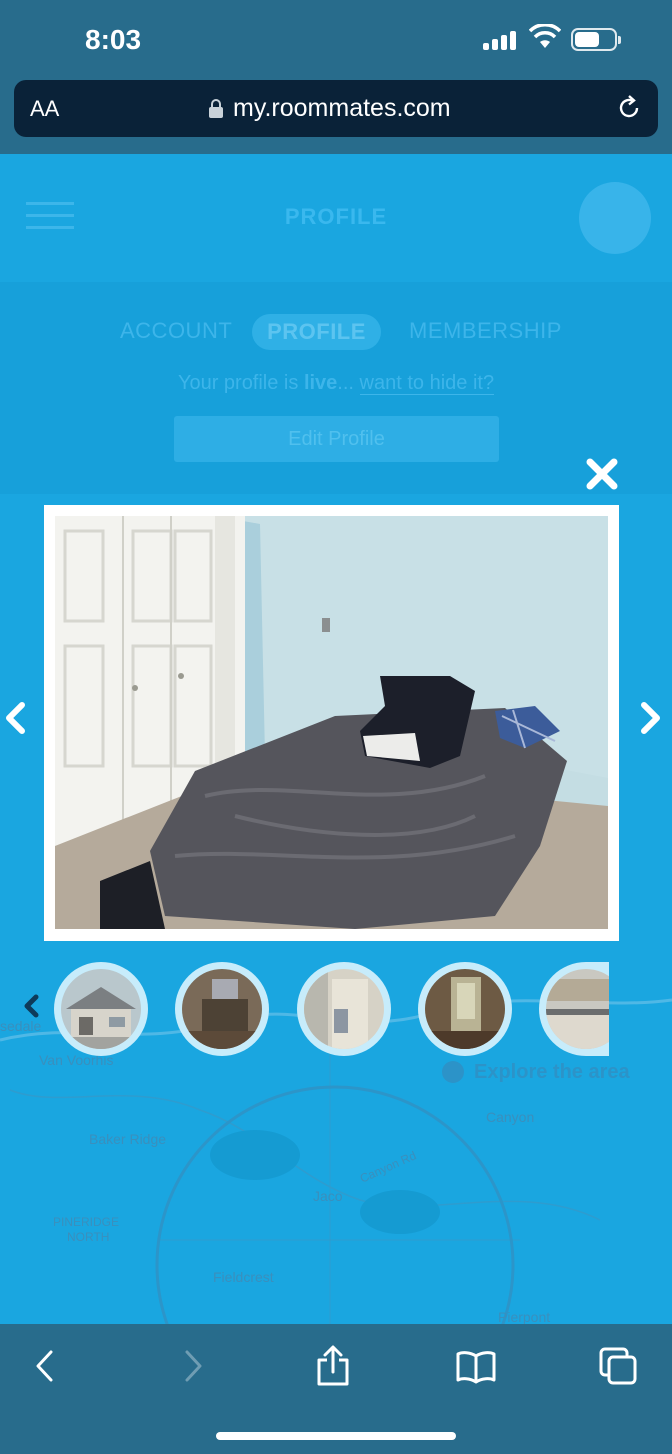 The width and height of the screenshot is (672, 1454). Describe the element at coordinates (320, 383) in the screenshot. I see `live-word: live` at that location.